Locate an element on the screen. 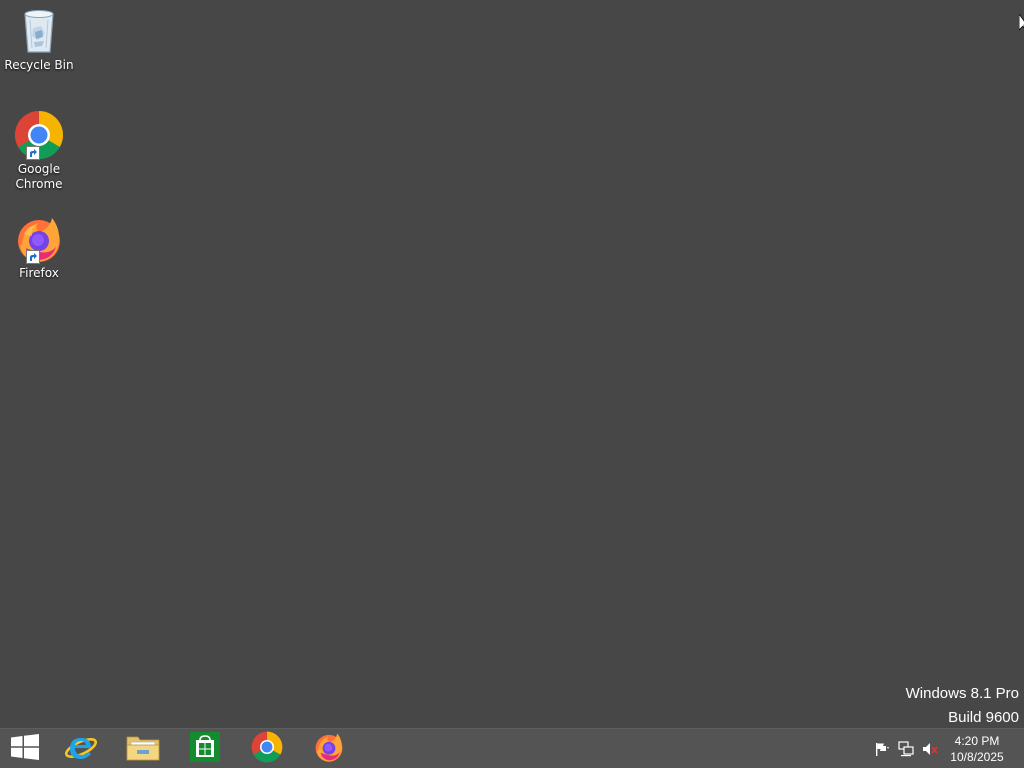 This screenshot has width=1024, height=768. store-icon is located at coordinates (205, 749).